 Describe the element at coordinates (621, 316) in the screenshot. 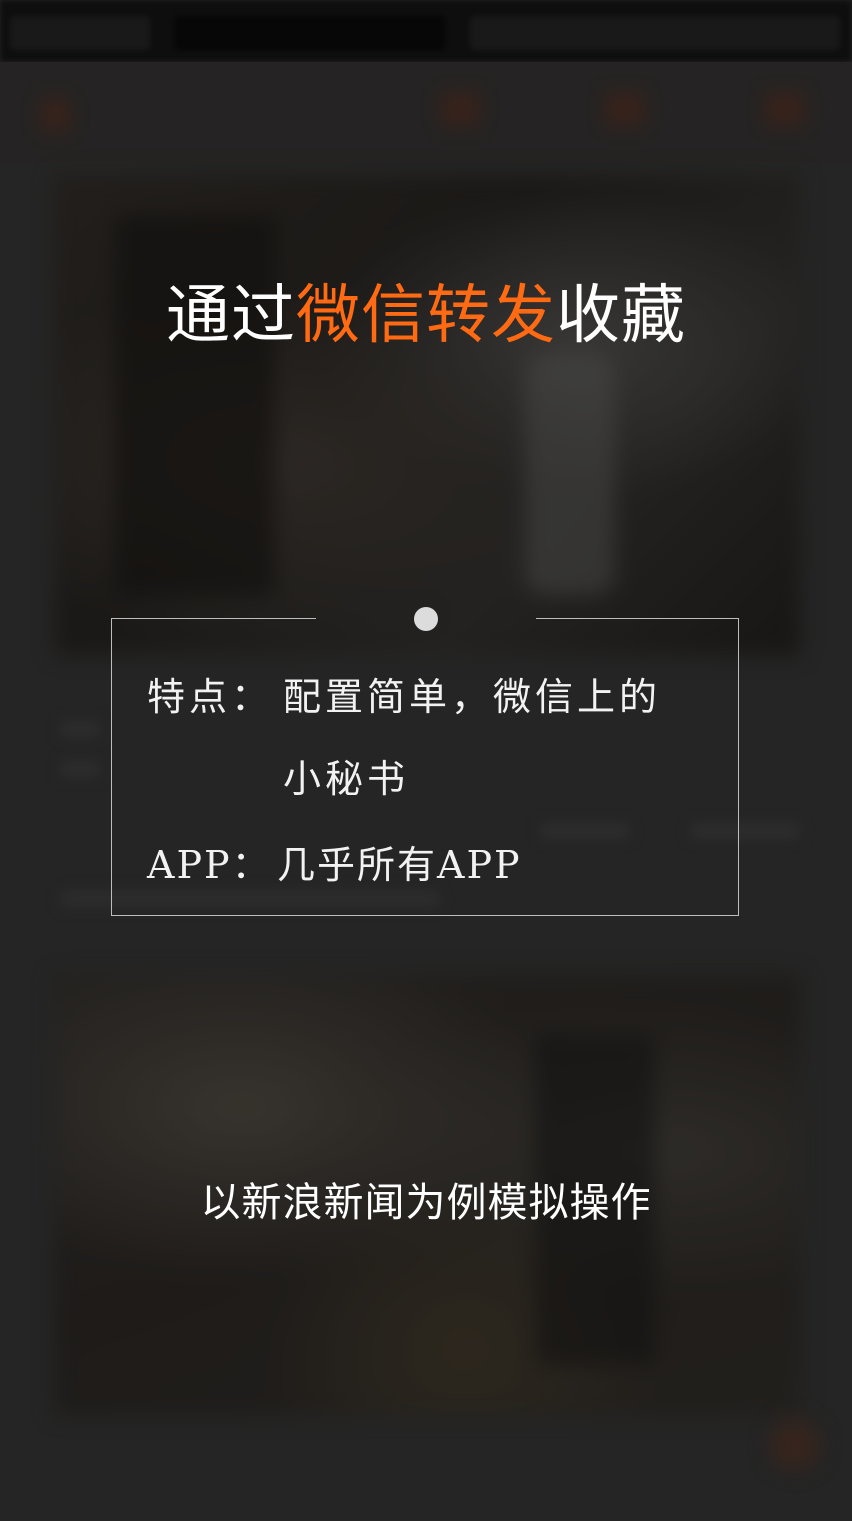

I see `headline-suffix: 收藏` at that location.